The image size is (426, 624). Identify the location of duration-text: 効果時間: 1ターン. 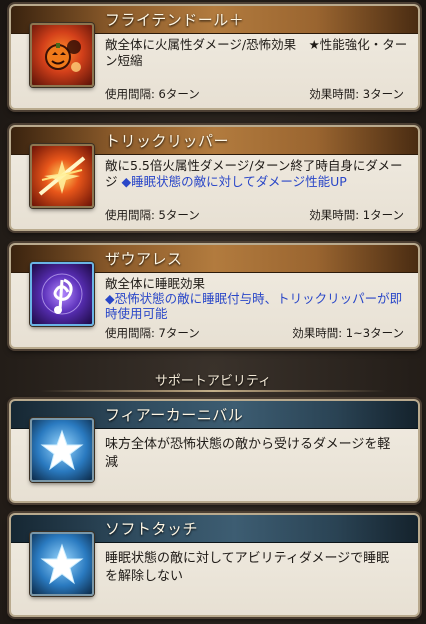
(356, 215).